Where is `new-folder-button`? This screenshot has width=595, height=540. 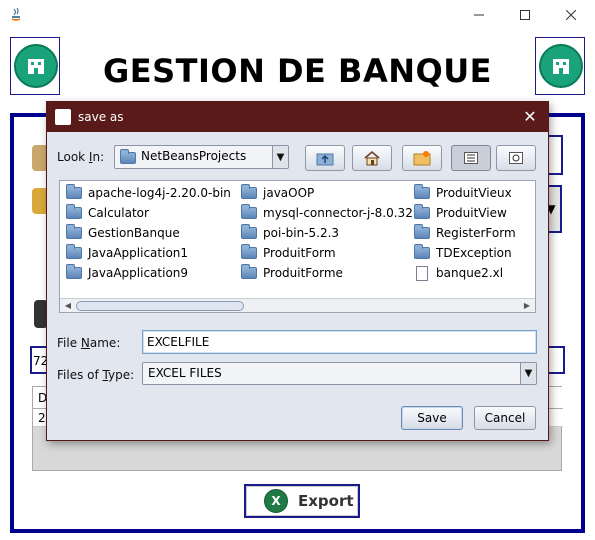 new-folder-button is located at coordinates (422, 158).